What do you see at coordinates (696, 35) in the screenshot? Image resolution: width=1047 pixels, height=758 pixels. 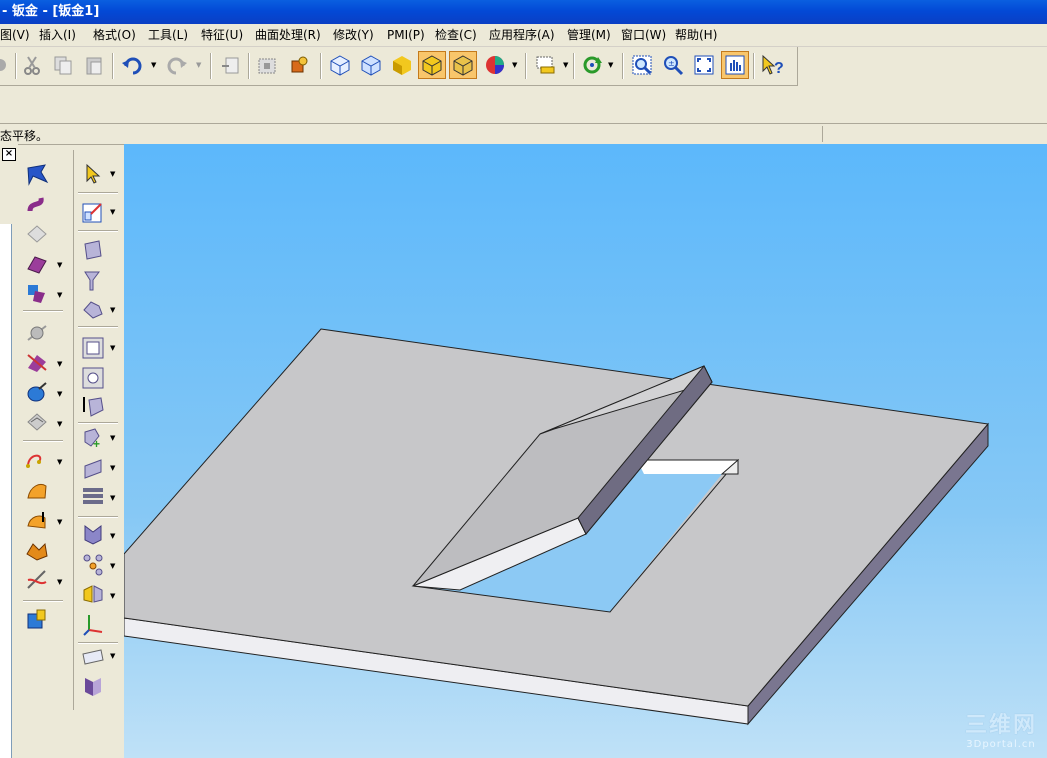 I see `menu-help: 帮助(H)` at bounding box center [696, 35].